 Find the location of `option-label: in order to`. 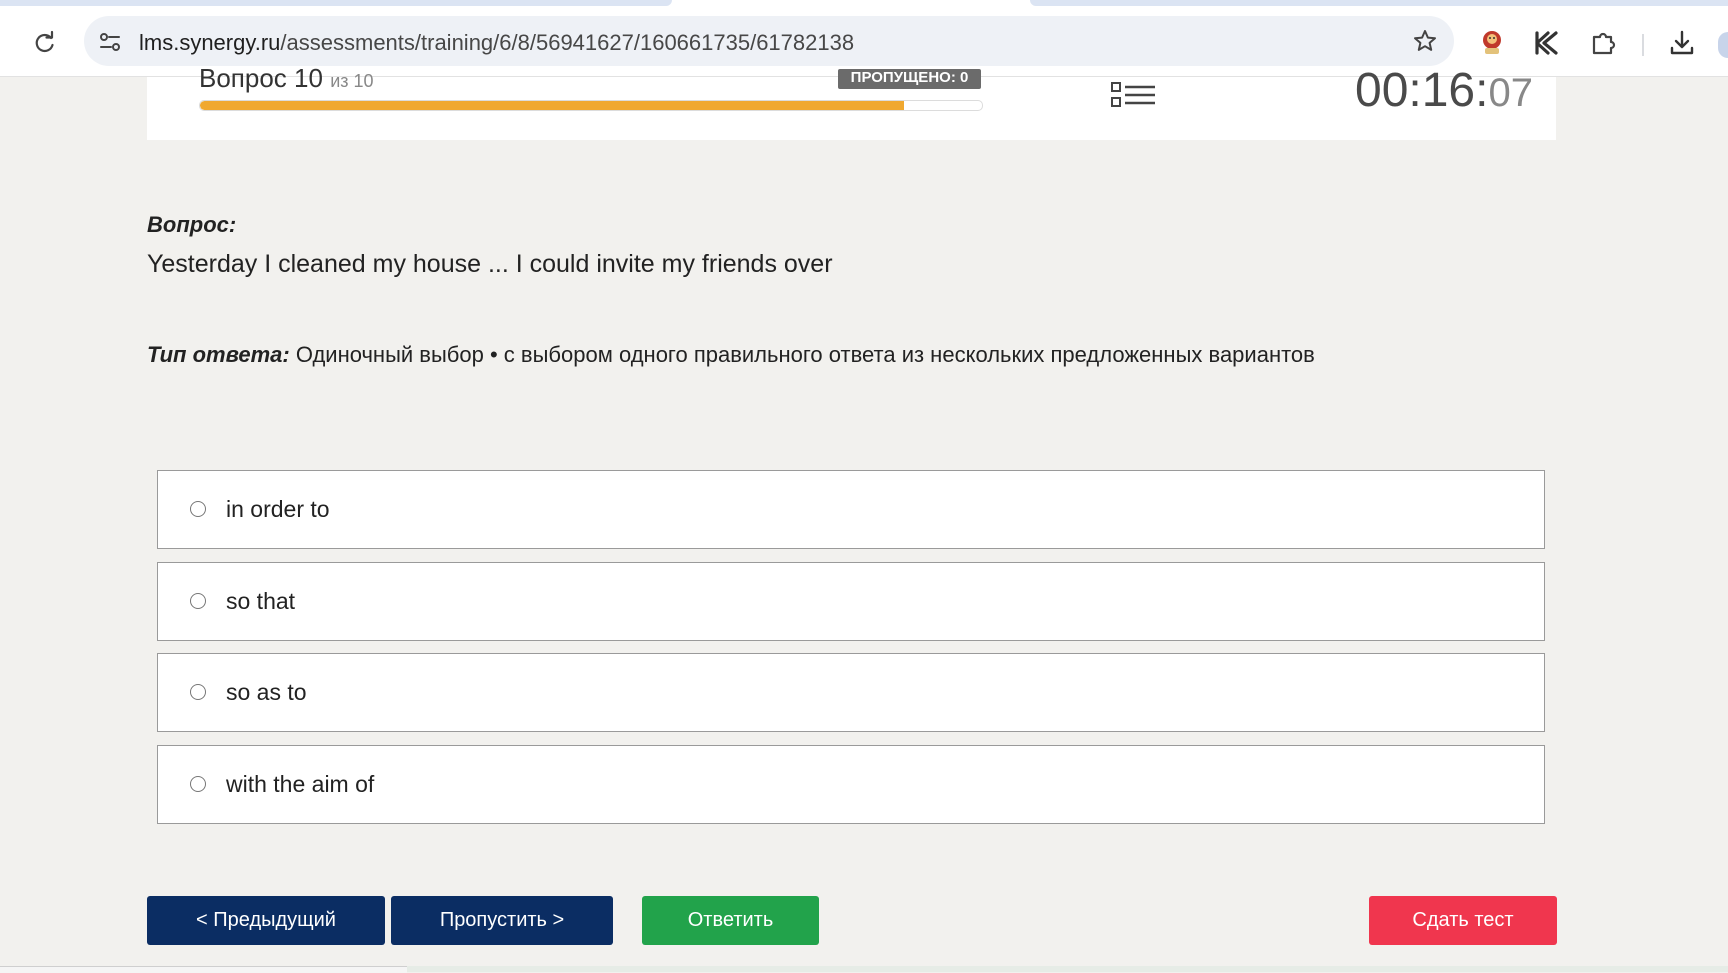

option-label: in order to is located at coordinates (278, 509).